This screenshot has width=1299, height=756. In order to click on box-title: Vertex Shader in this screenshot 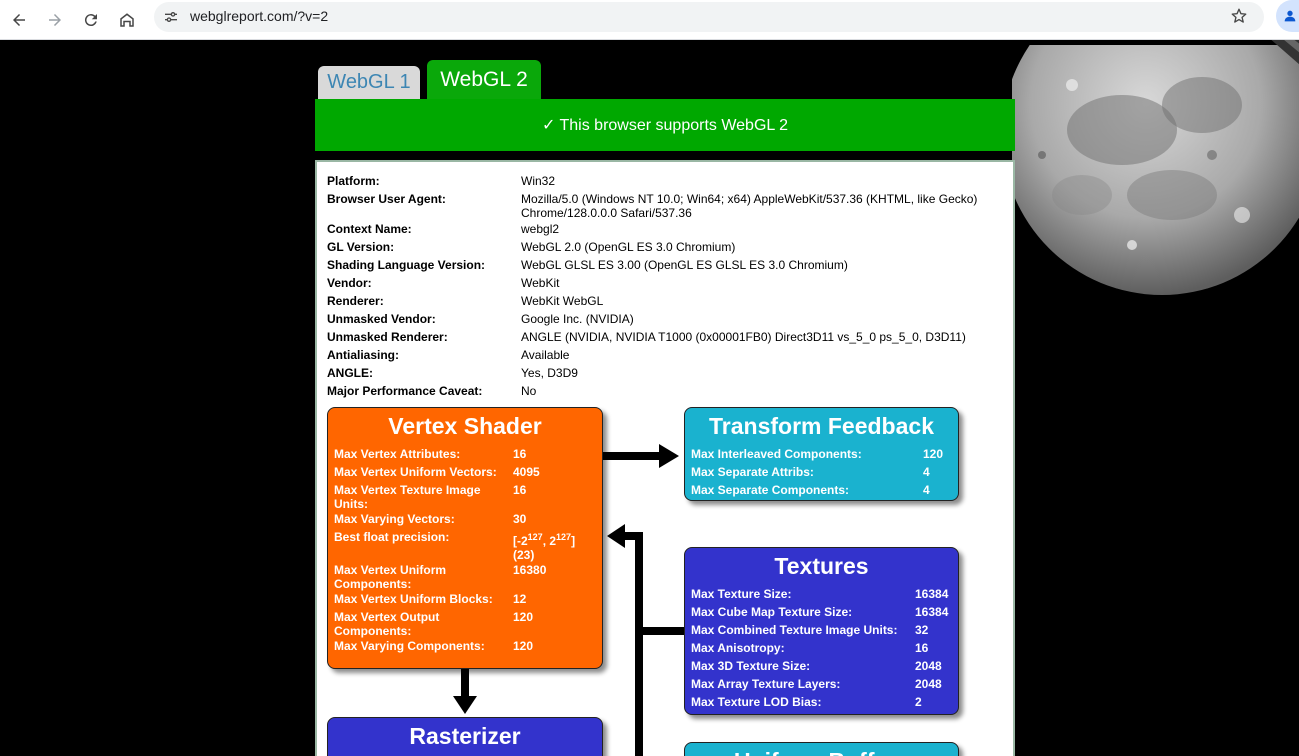, I will do `click(465, 426)`.